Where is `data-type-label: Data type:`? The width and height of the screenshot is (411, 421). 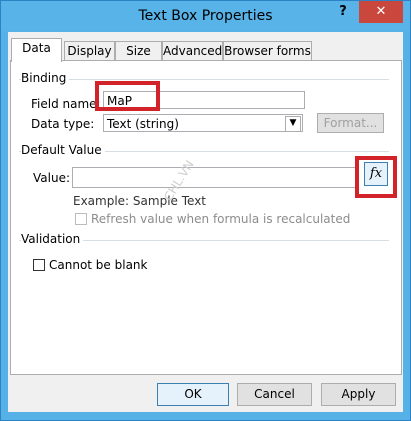
data-type-label: Data type: is located at coordinates (63, 124).